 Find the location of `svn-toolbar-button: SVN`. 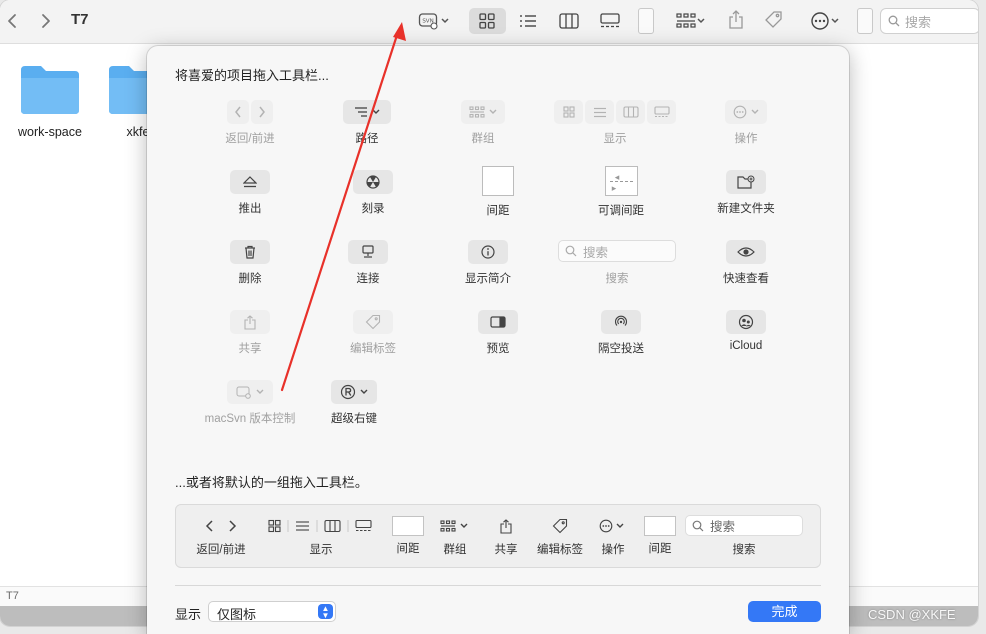

svn-toolbar-button: SVN is located at coordinates (434, 21).